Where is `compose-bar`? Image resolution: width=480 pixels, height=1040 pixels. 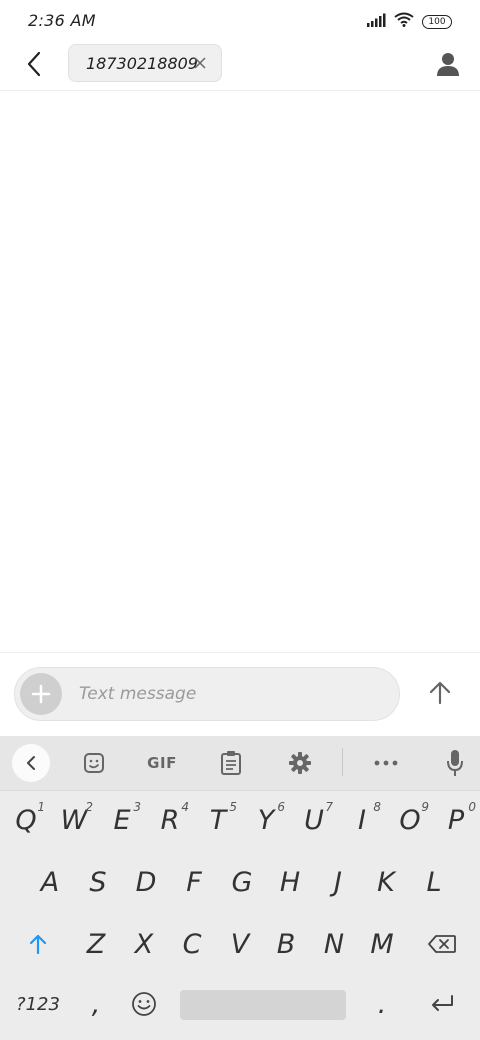
compose-bar is located at coordinates (240, 694).